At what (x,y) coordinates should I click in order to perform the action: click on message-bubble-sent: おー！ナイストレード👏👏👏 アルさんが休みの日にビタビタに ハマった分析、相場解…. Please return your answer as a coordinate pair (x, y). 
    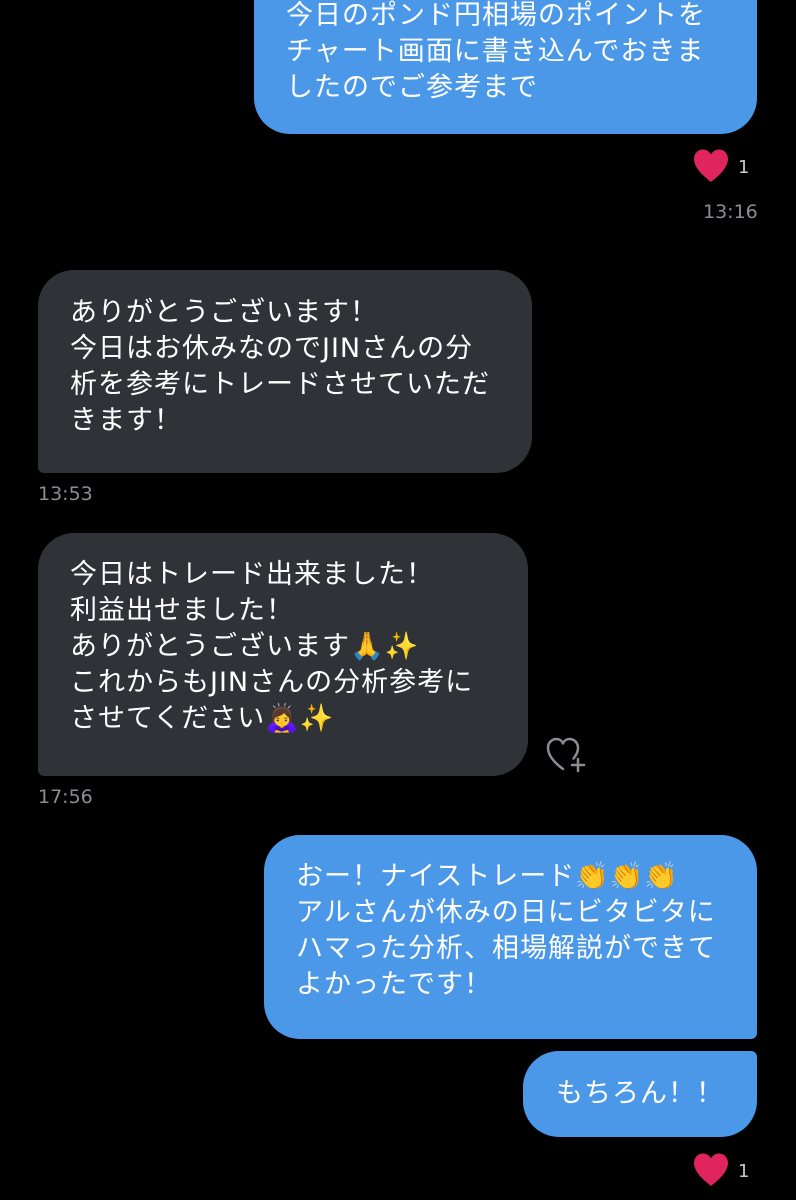
    Looking at the image, I should click on (510, 937).